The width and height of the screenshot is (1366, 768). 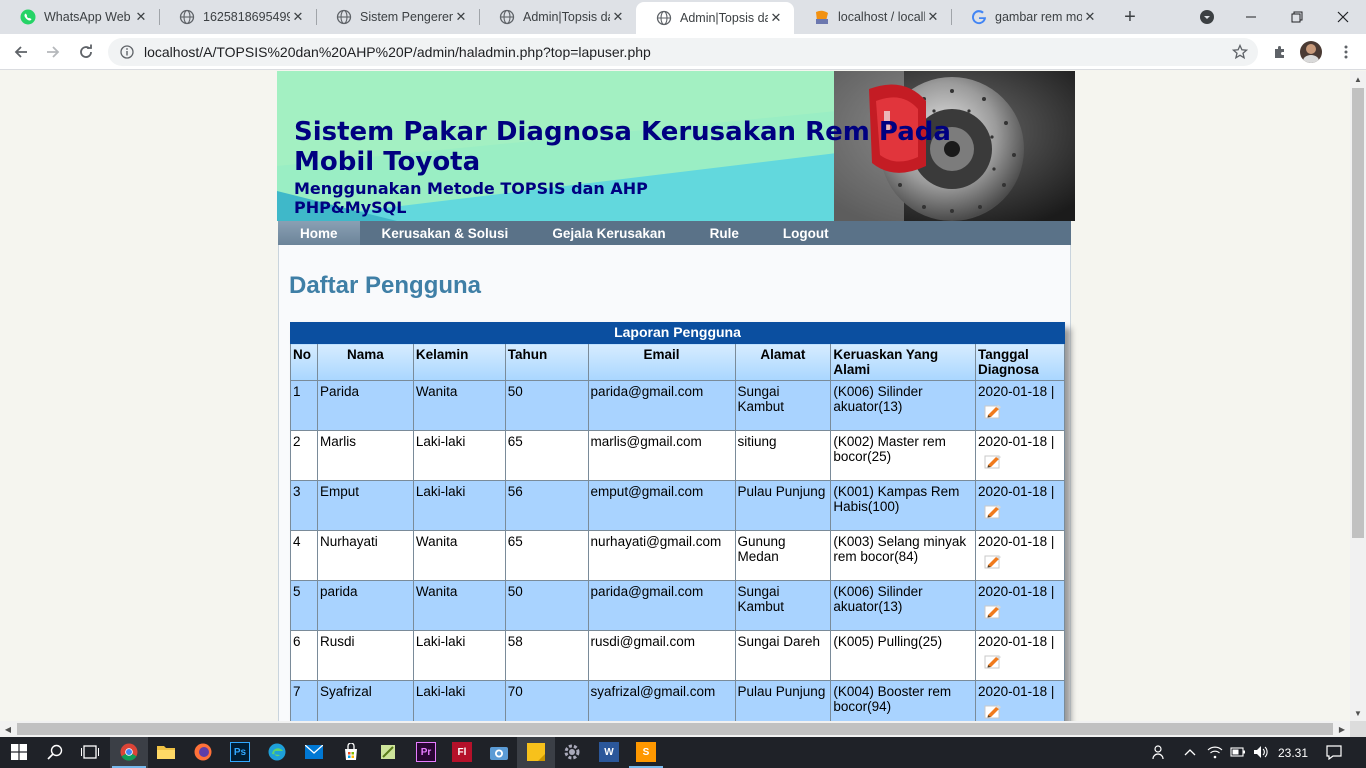 What do you see at coordinates (459, 555) in the screenshot?
I see `cell-kelamin: Wanita` at bounding box center [459, 555].